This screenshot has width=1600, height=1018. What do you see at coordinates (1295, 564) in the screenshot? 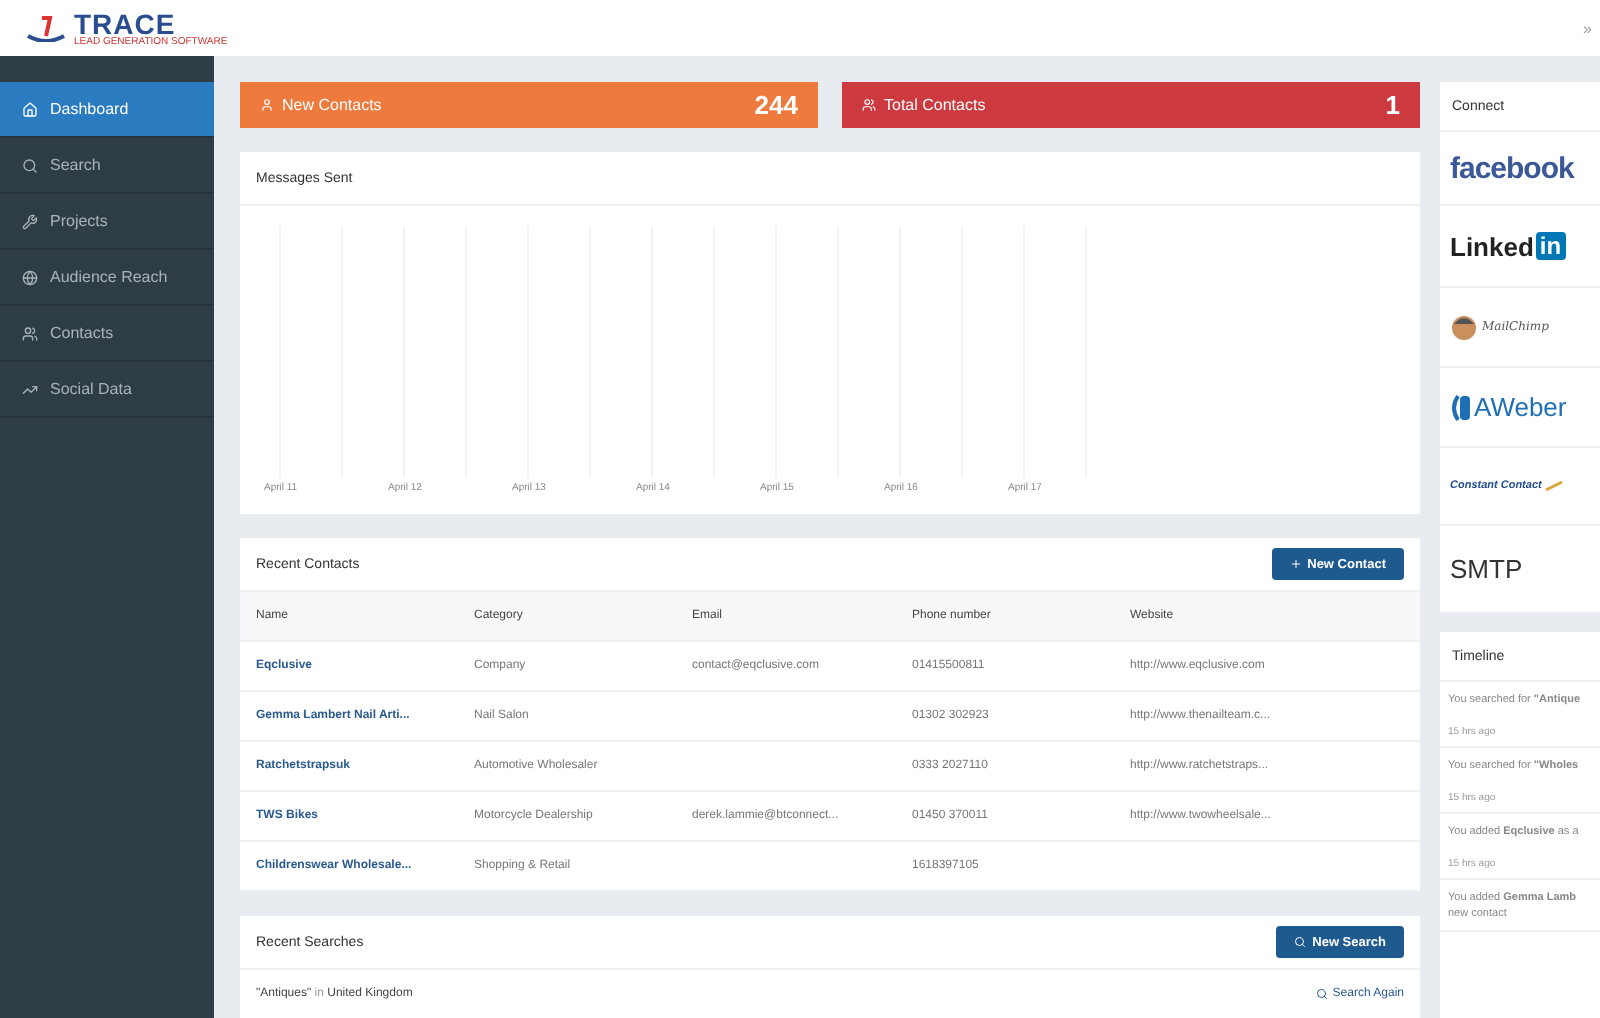
I see `plus-icon` at bounding box center [1295, 564].